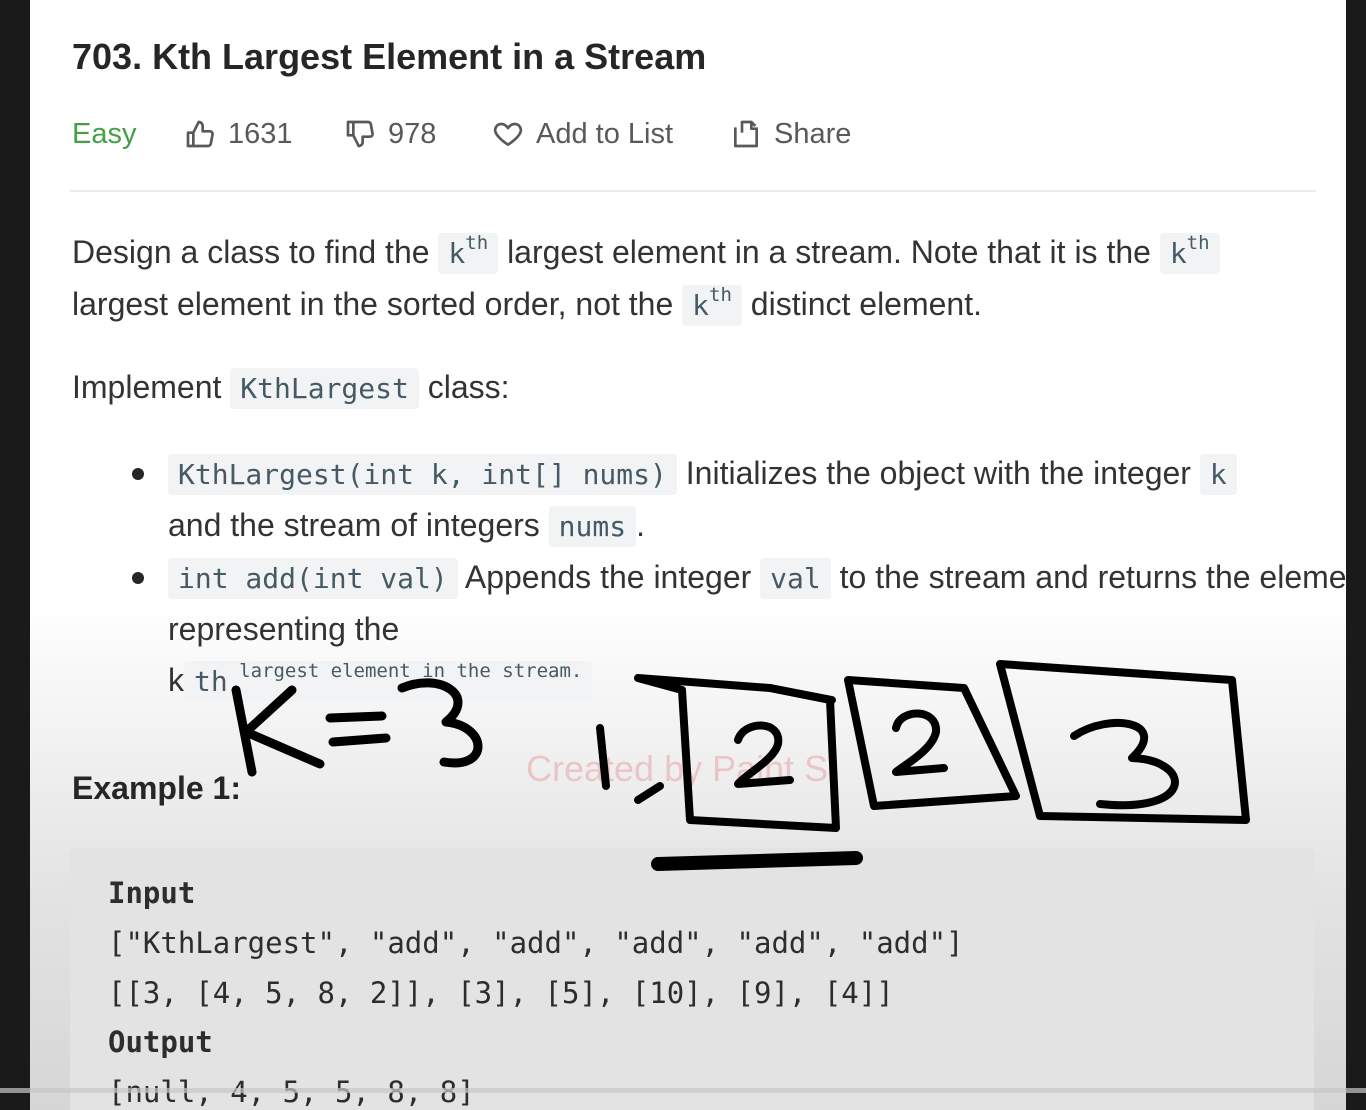 The image size is (1366, 1110). I want to click on thumbs-down-icon, so click(360, 134).